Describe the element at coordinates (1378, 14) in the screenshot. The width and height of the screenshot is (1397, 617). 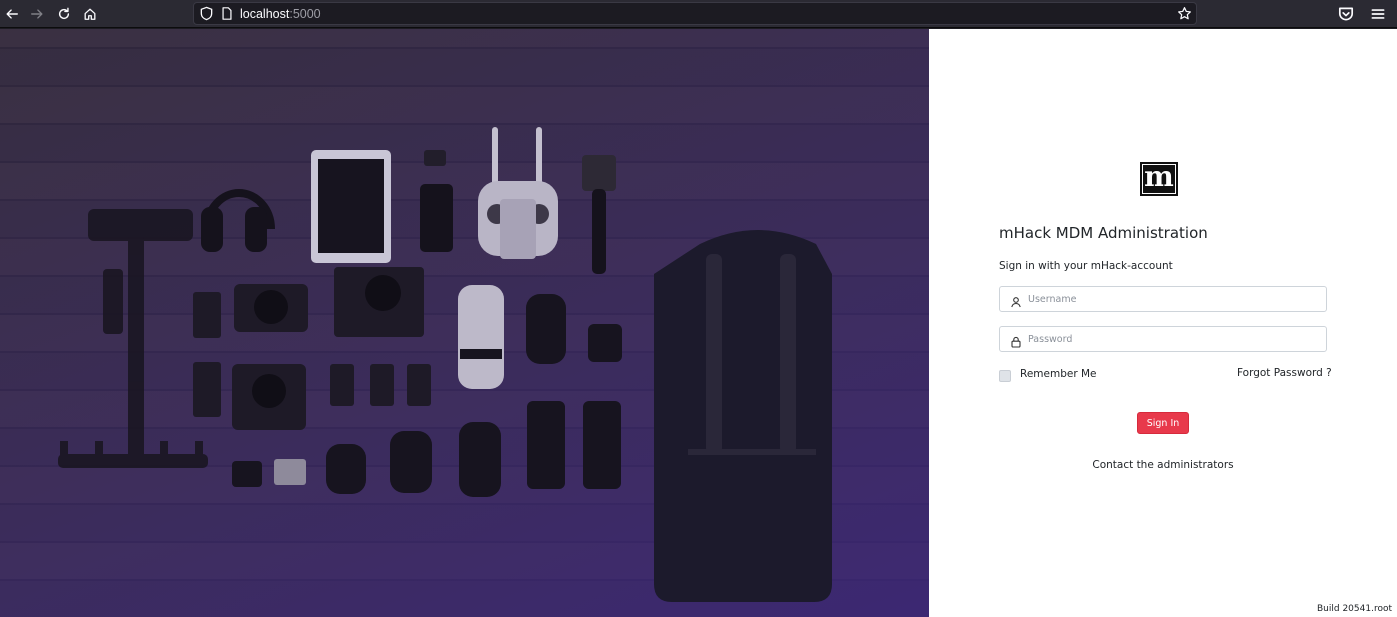
I see `hamburger-menu-icon` at that location.